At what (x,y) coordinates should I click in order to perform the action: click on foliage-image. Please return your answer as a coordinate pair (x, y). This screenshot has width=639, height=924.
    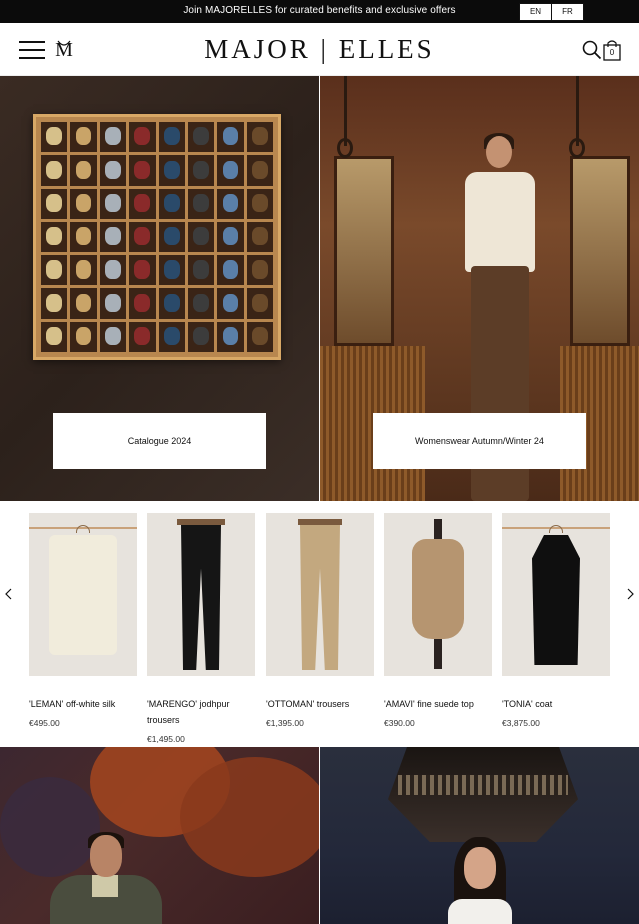
    Looking at the image, I should click on (249, 817).